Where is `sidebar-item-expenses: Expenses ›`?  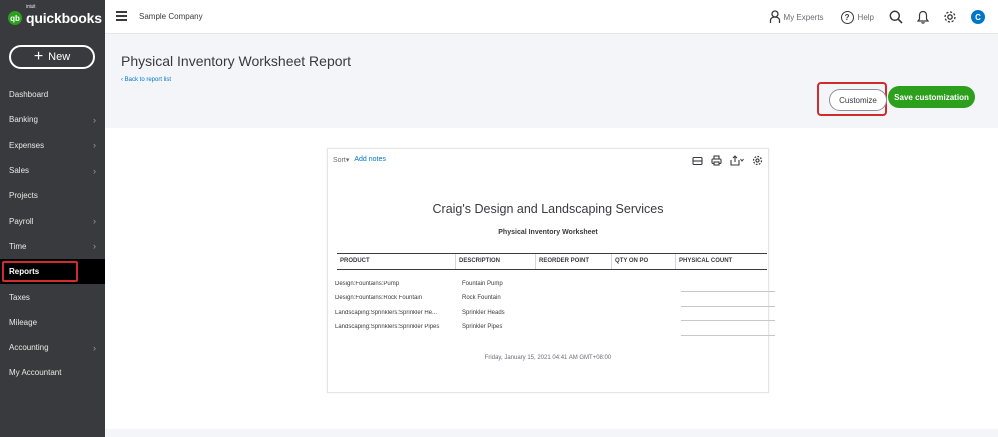 sidebar-item-expenses: Expenses › is located at coordinates (52, 145).